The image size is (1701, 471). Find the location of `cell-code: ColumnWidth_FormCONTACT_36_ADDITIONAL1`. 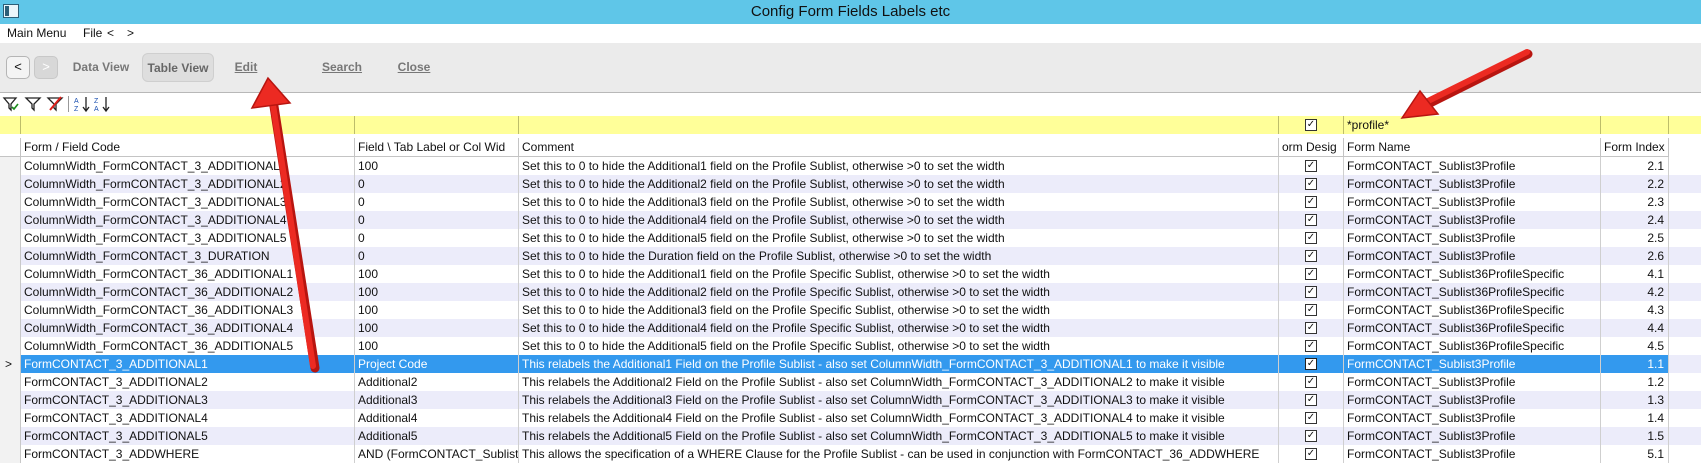

cell-code: ColumnWidth_FormCONTACT_36_ADDITIONAL1 is located at coordinates (188, 274).